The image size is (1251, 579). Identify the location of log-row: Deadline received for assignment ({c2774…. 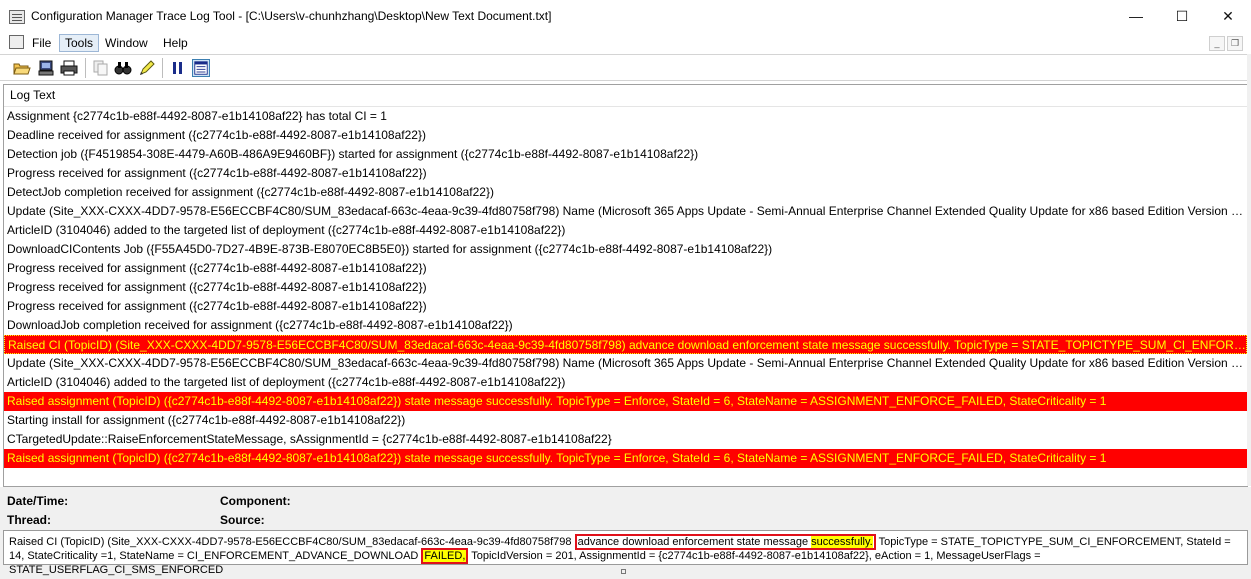
(625, 135).